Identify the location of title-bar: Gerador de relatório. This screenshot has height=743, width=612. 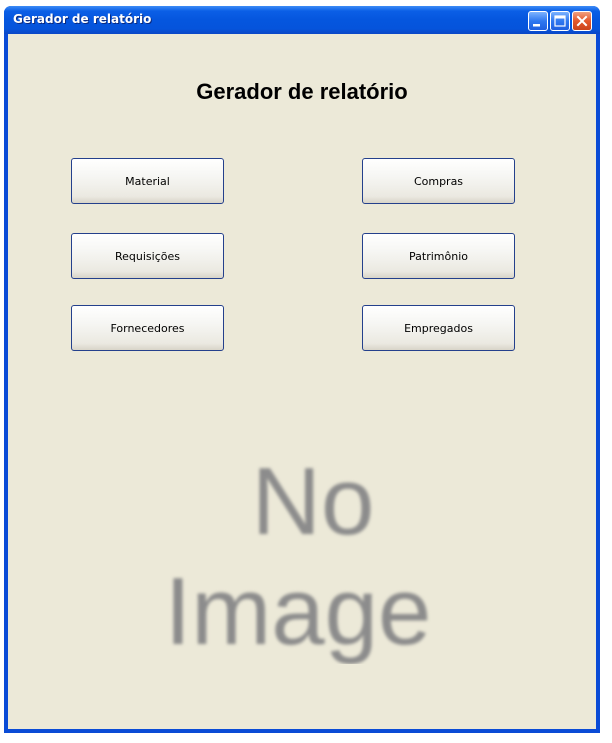
(302, 20).